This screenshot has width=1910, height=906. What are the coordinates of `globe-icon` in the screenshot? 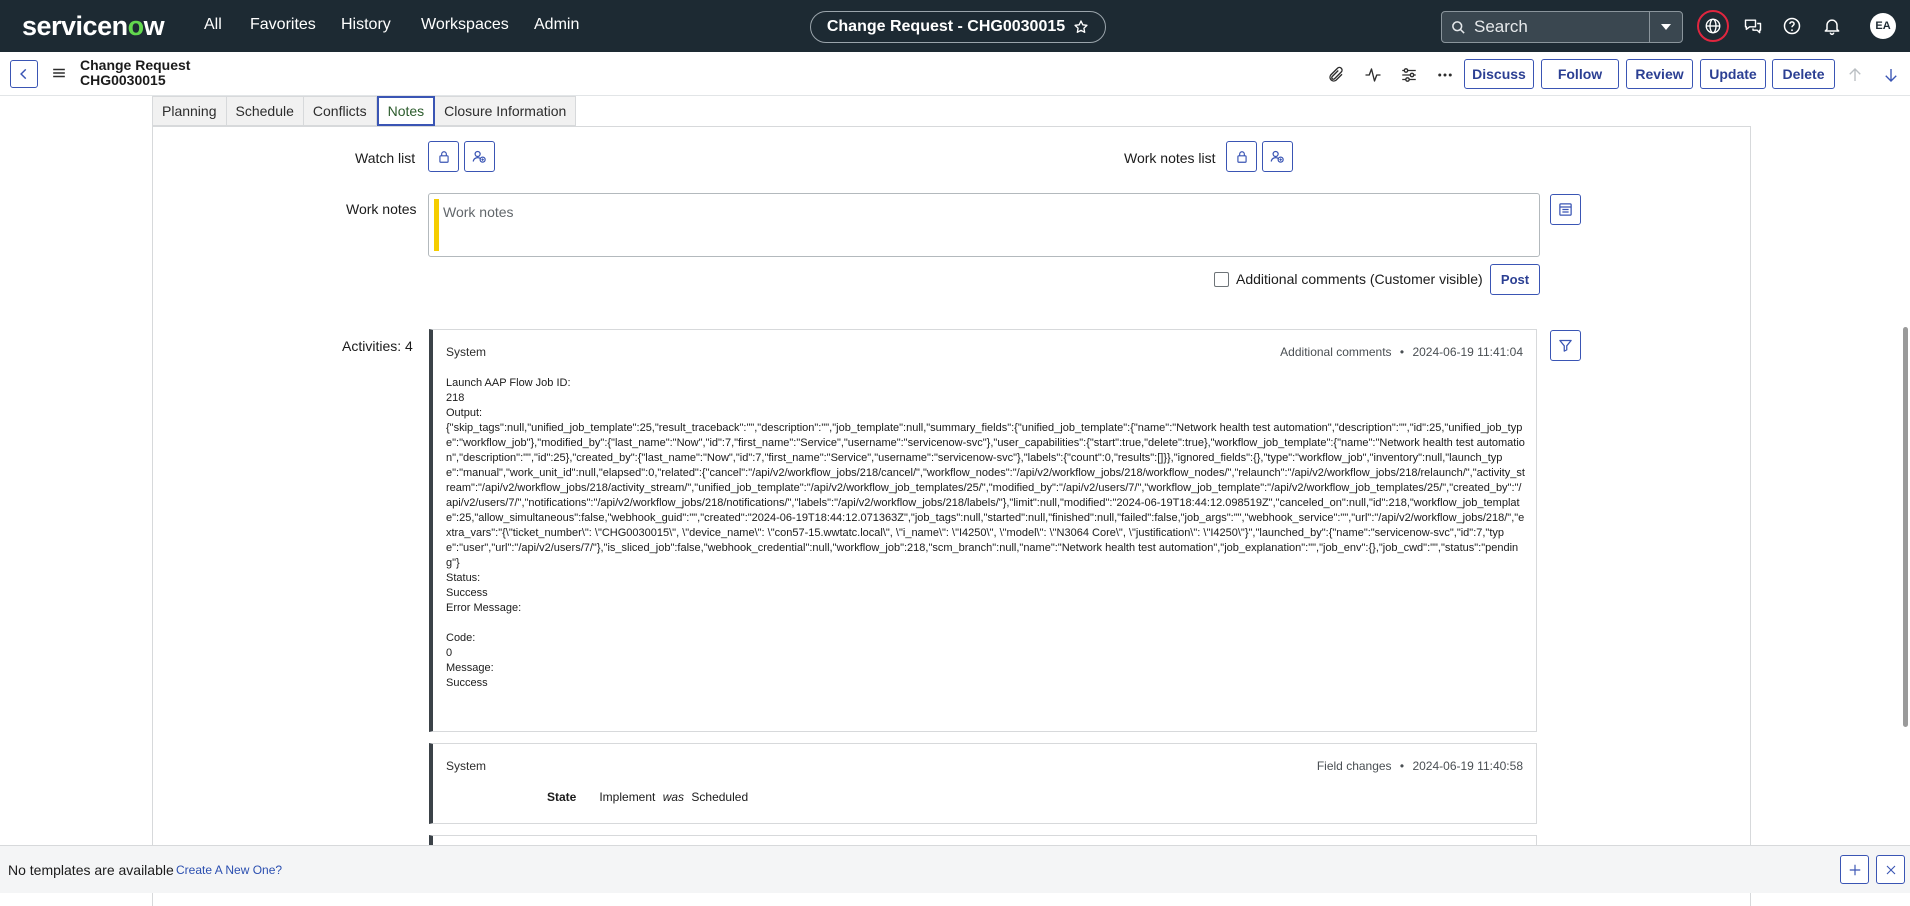 It's located at (1713, 26).